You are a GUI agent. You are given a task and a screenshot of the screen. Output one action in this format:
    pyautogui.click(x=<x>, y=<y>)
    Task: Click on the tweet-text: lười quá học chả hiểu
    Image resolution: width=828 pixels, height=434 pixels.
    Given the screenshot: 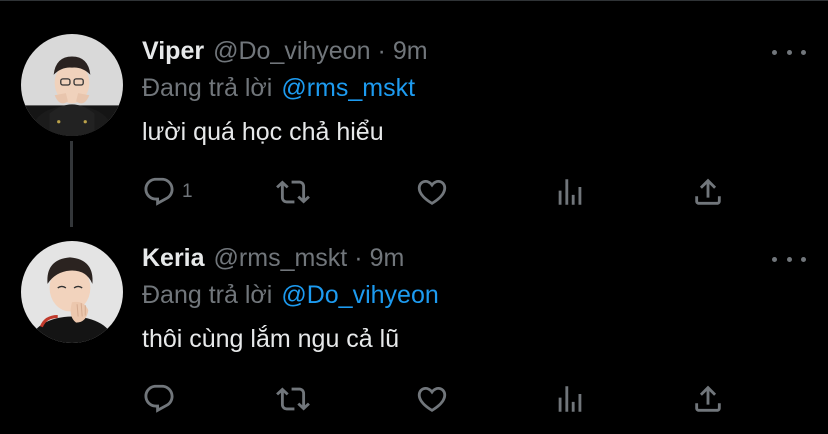 What is the action you would take?
    pyautogui.click(x=263, y=132)
    